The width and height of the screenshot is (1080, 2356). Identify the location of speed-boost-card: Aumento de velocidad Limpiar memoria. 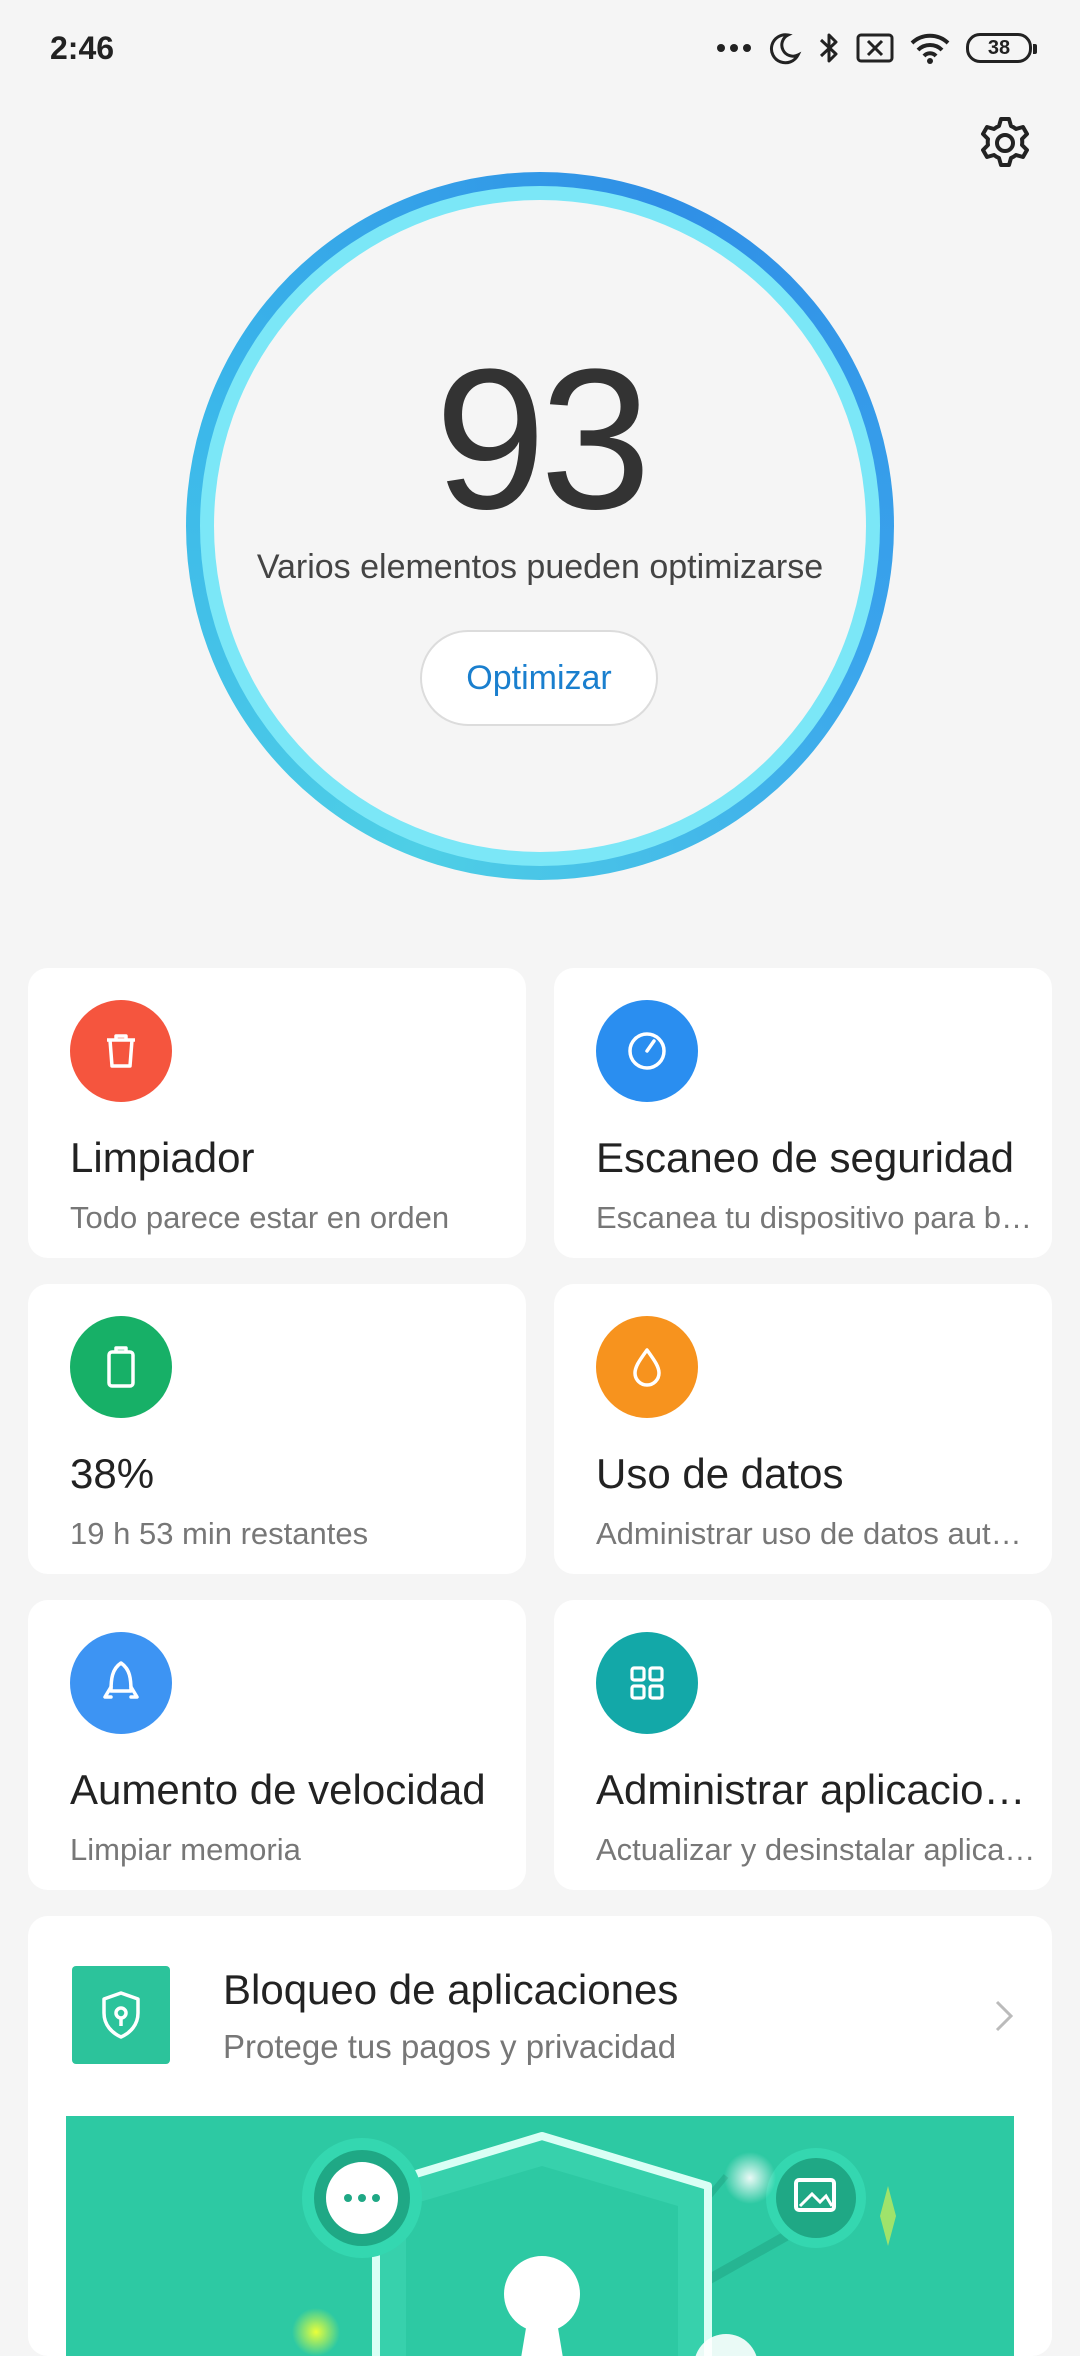
(277, 1745).